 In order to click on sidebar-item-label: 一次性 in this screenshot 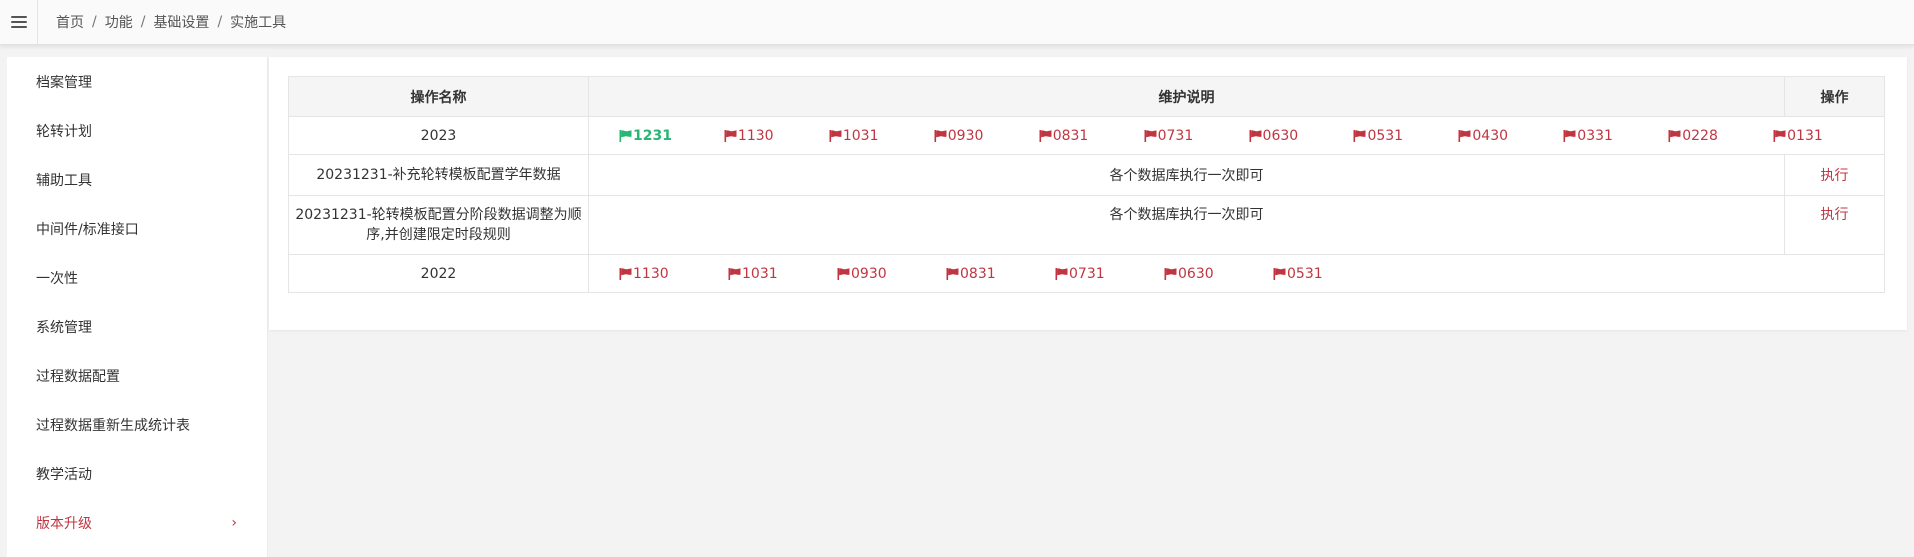, I will do `click(57, 278)`.